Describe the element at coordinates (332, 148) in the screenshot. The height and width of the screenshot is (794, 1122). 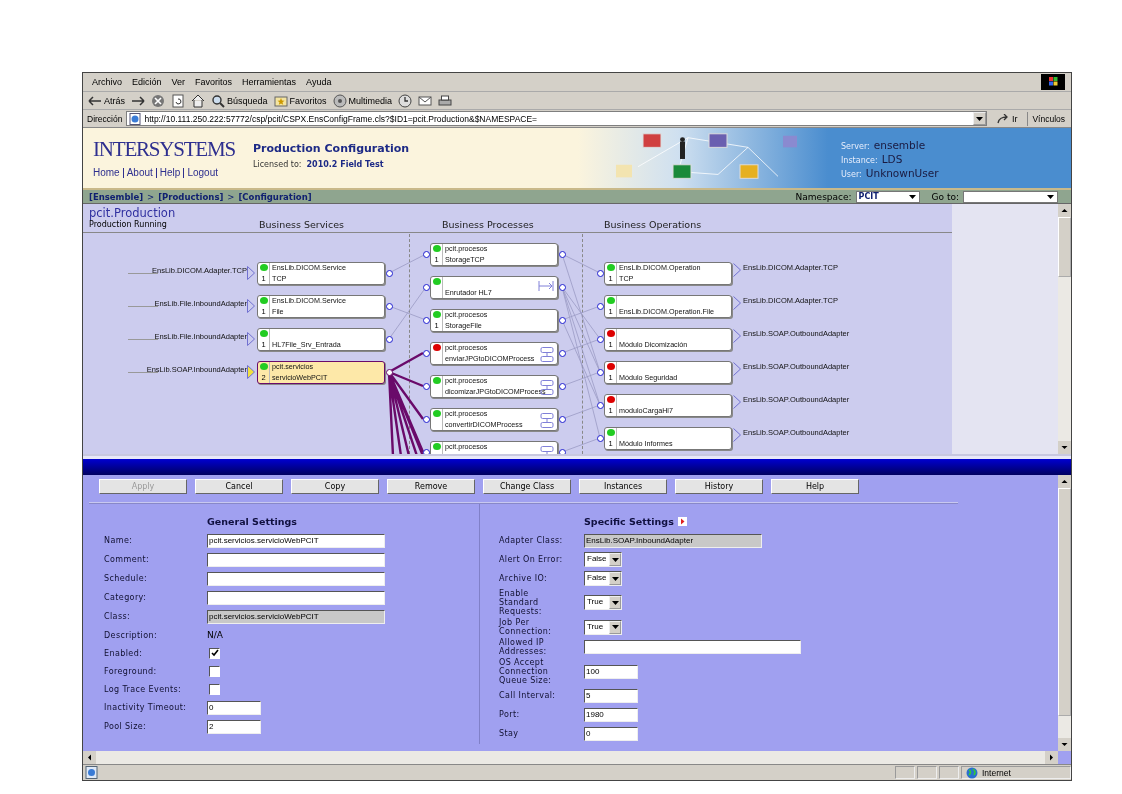
I see `page-title: Production Configuration` at that location.